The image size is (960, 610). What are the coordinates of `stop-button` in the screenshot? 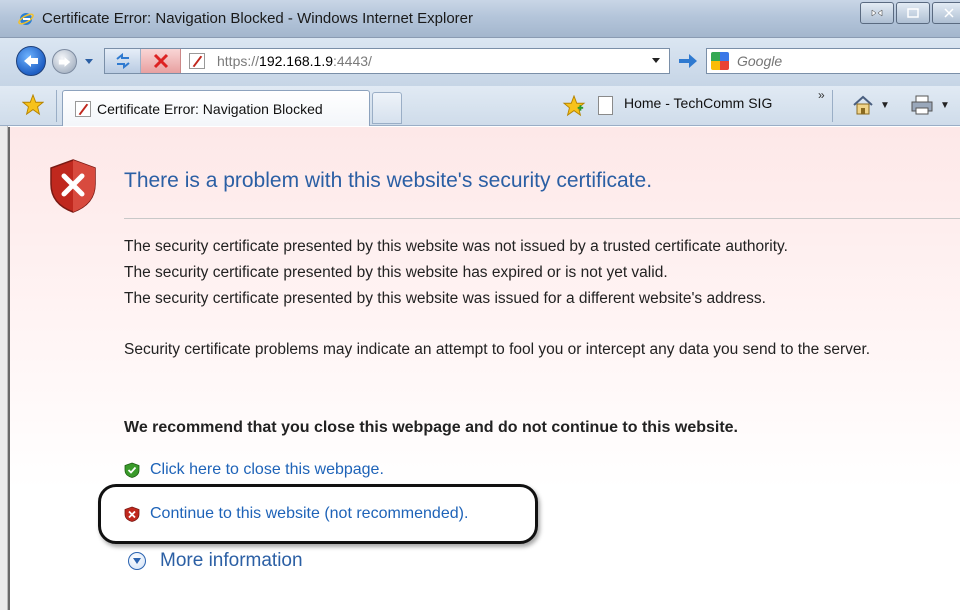 It's located at (161, 61).